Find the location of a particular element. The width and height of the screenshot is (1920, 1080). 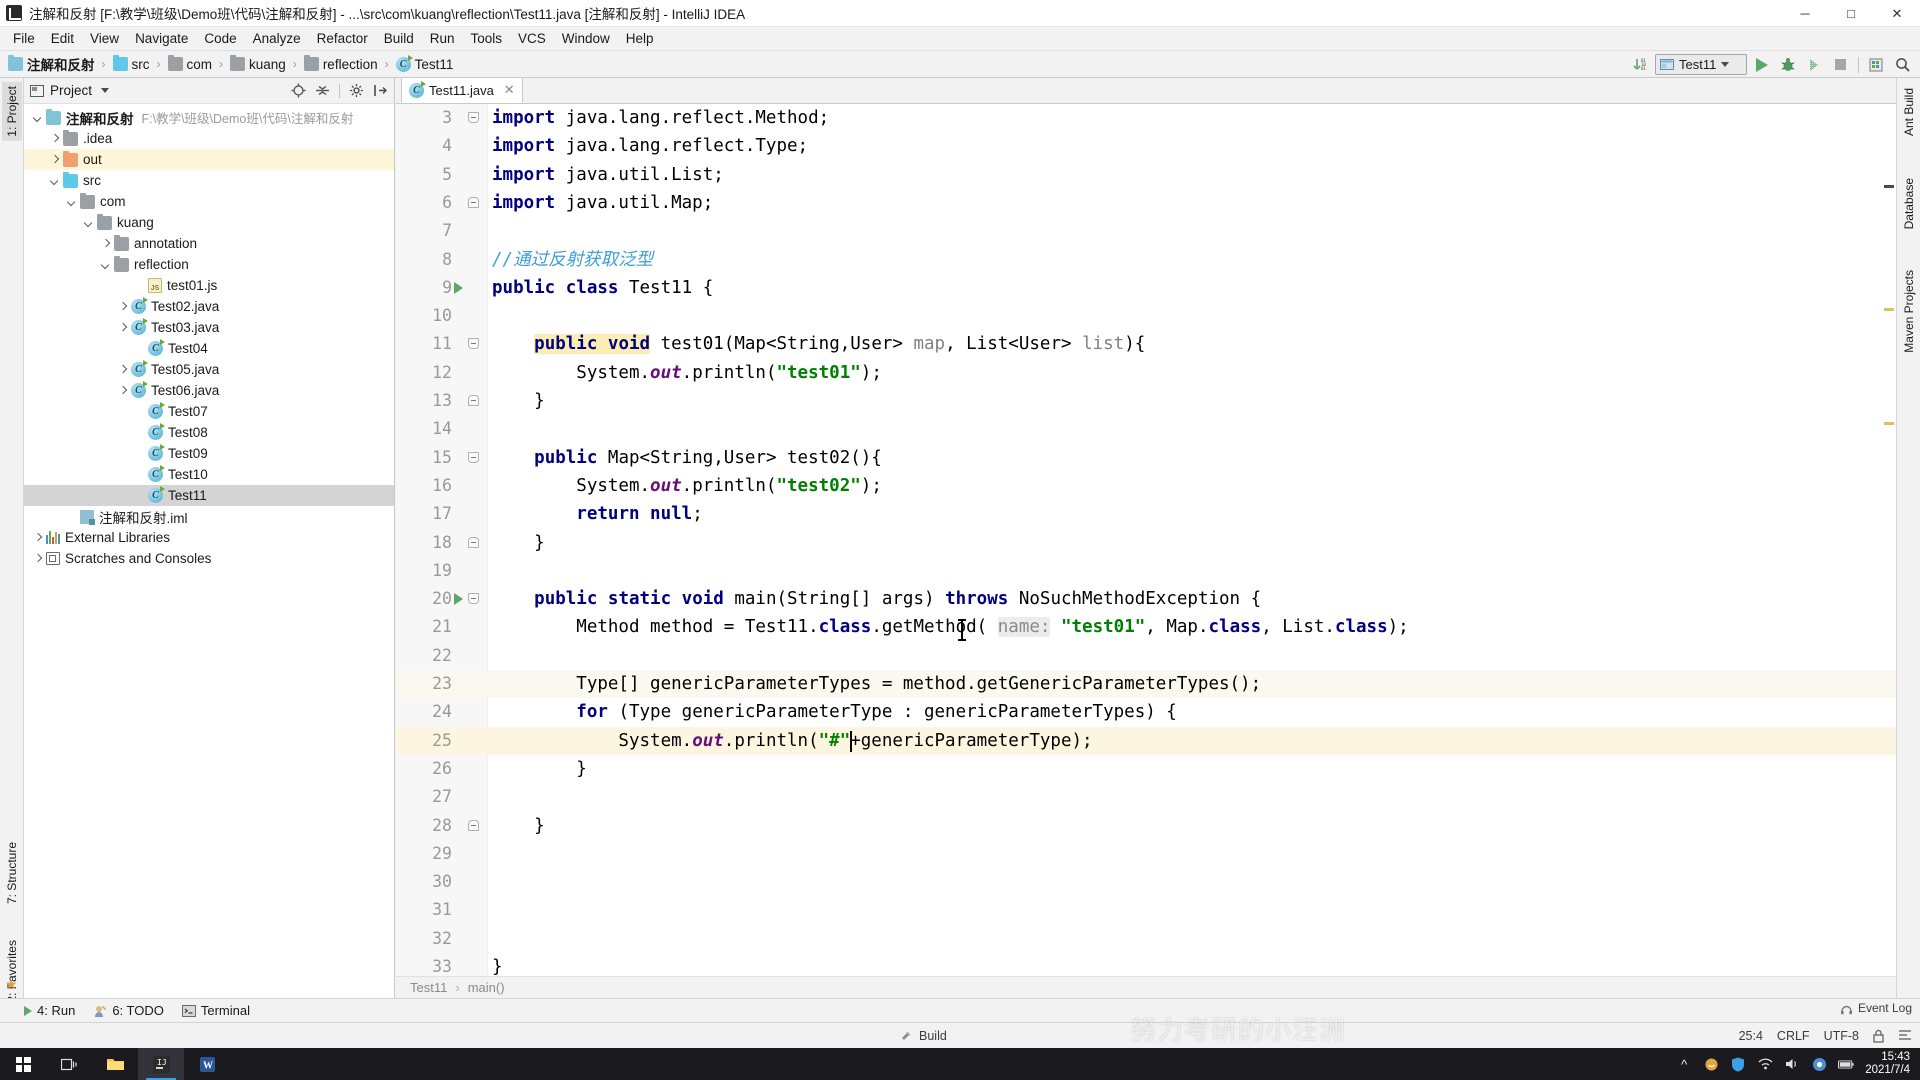

tree-item-Test06.java: C Test06.java is located at coordinates (209, 390).